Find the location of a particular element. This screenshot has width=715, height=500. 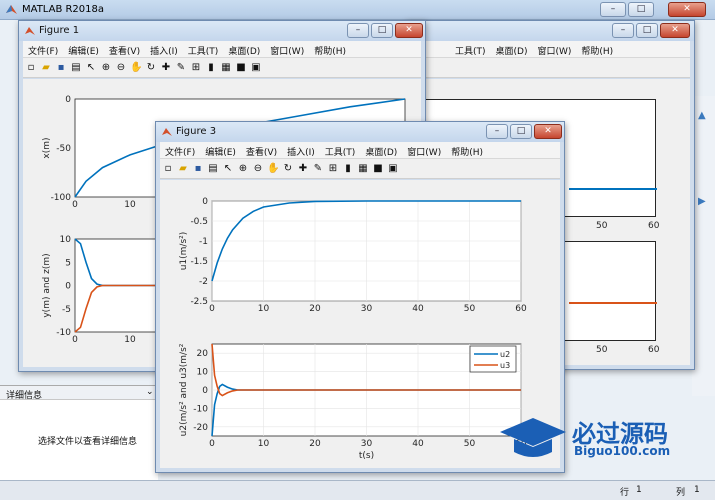

bg-toolbar is located at coordinates (550, 68).